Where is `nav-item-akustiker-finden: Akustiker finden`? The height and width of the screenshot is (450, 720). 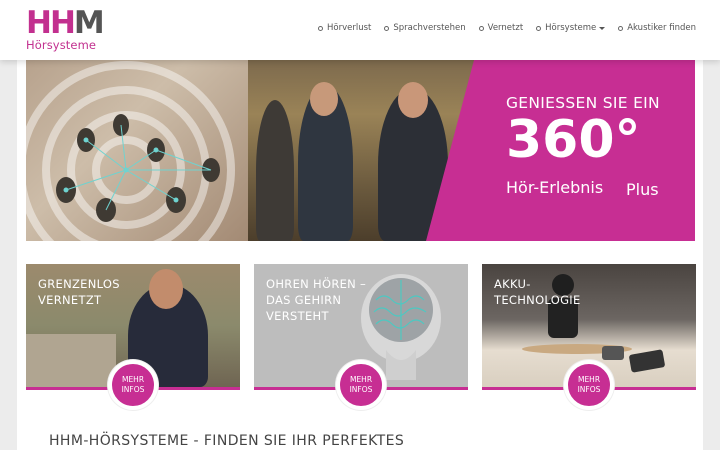 nav-item-akustiker-finden: Akustiker finden is located at coordinates (657, 28).